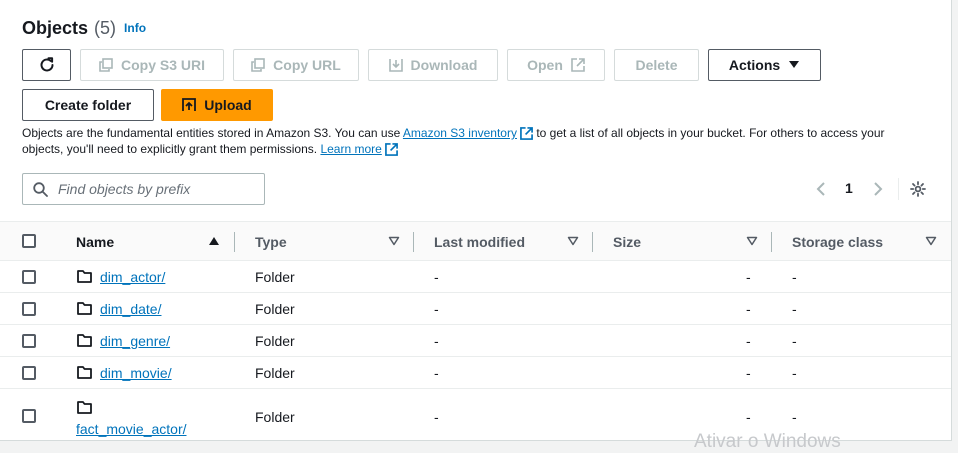 Image resolution: width=958 pixels, height=453 pixels. What do you see at coordinates (767, 441) in the screenshot?
I see `windows-activation-watermark: Ativar o Windows` at bounding box center [767, 441].